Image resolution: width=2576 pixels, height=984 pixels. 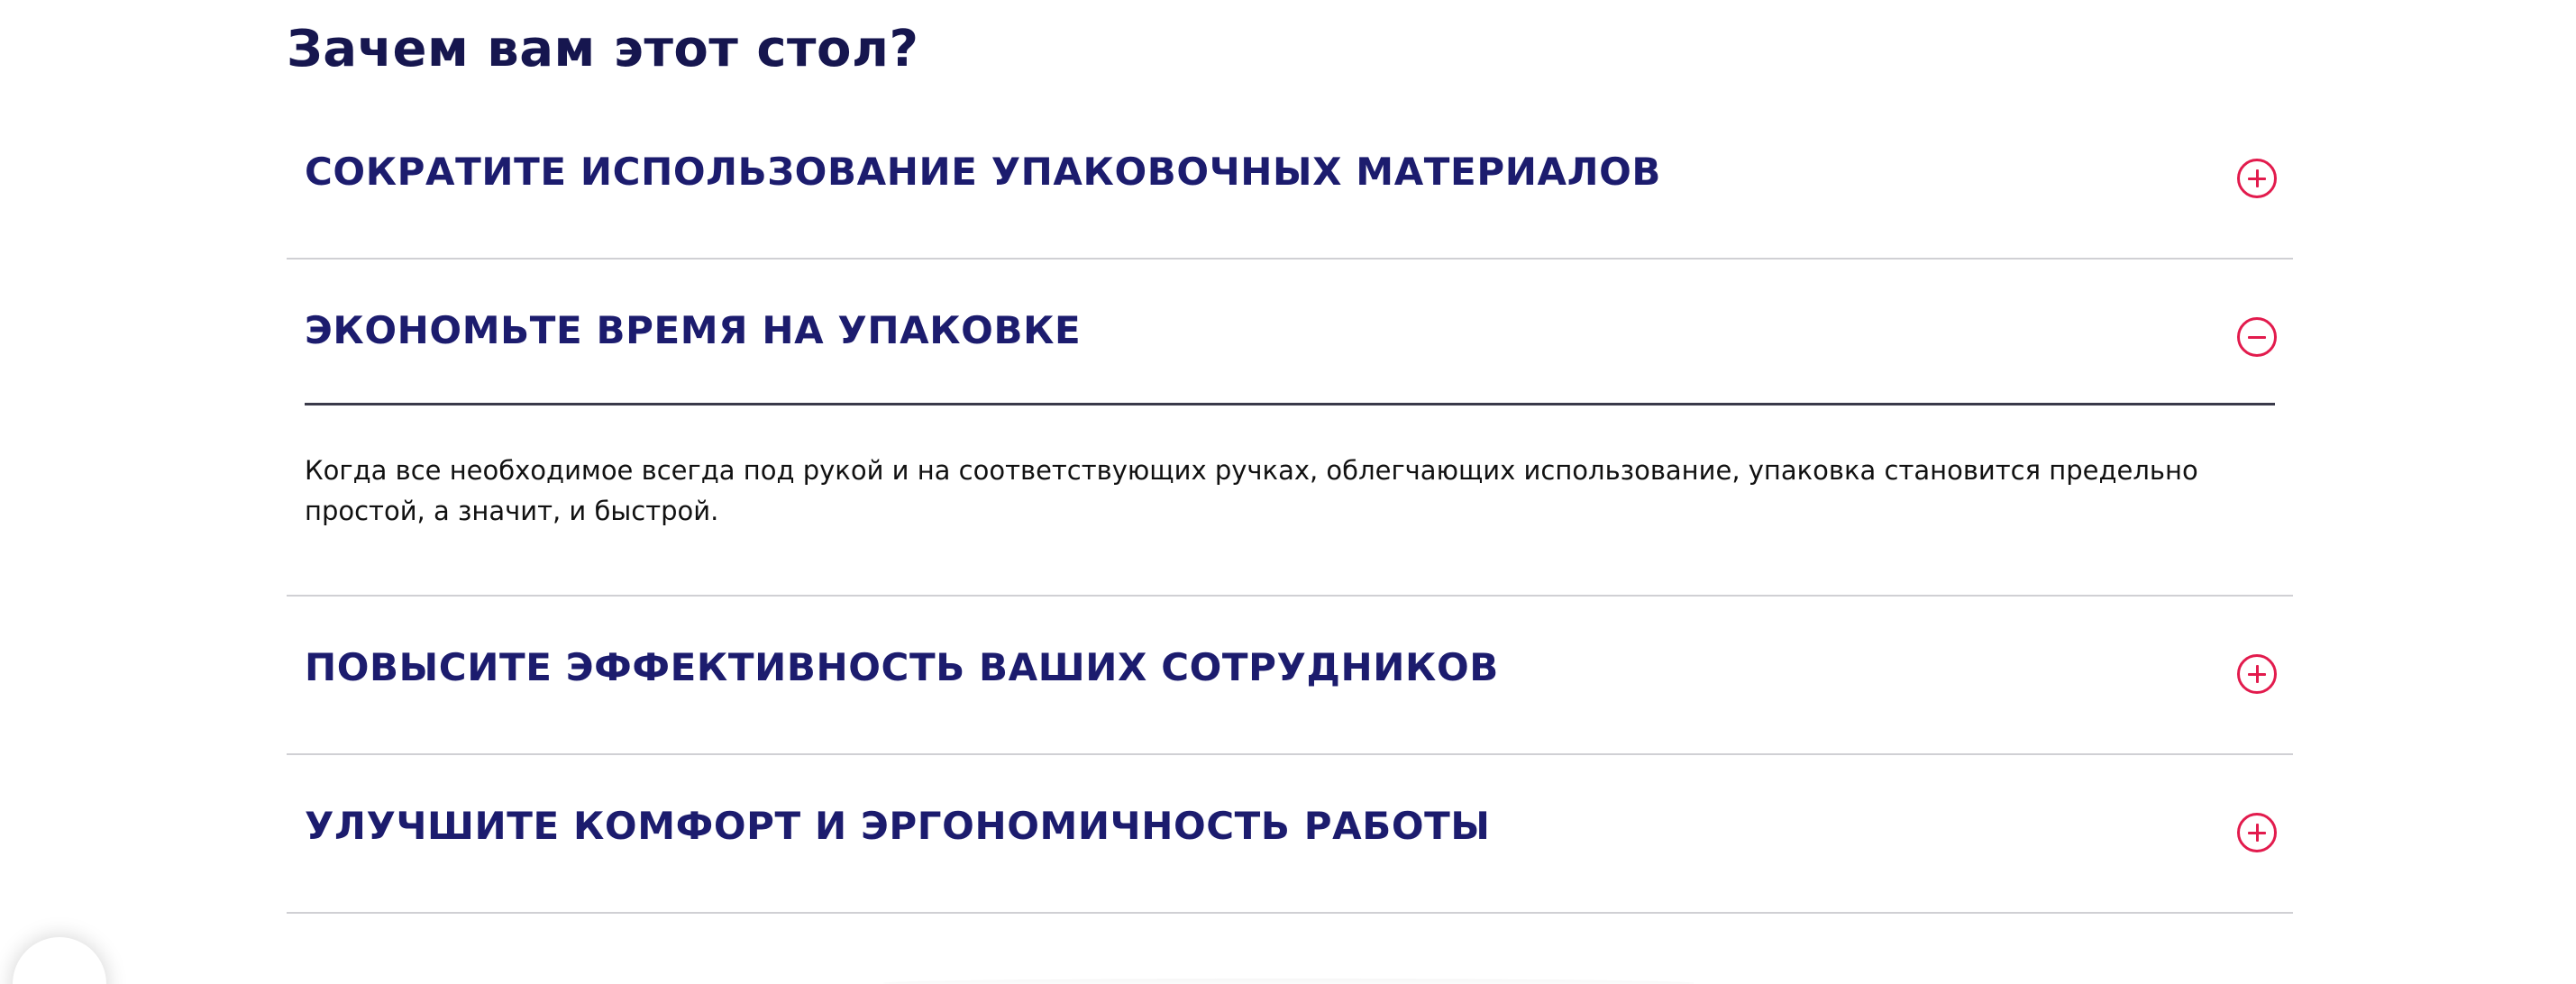 I want to click on accordion-item-comfort: УЛУЧШИТЕ КОМФОРТ И ЭРГОНОМИЧНОСТЬ РАБОТЫ, so click(x=1290, y=834).